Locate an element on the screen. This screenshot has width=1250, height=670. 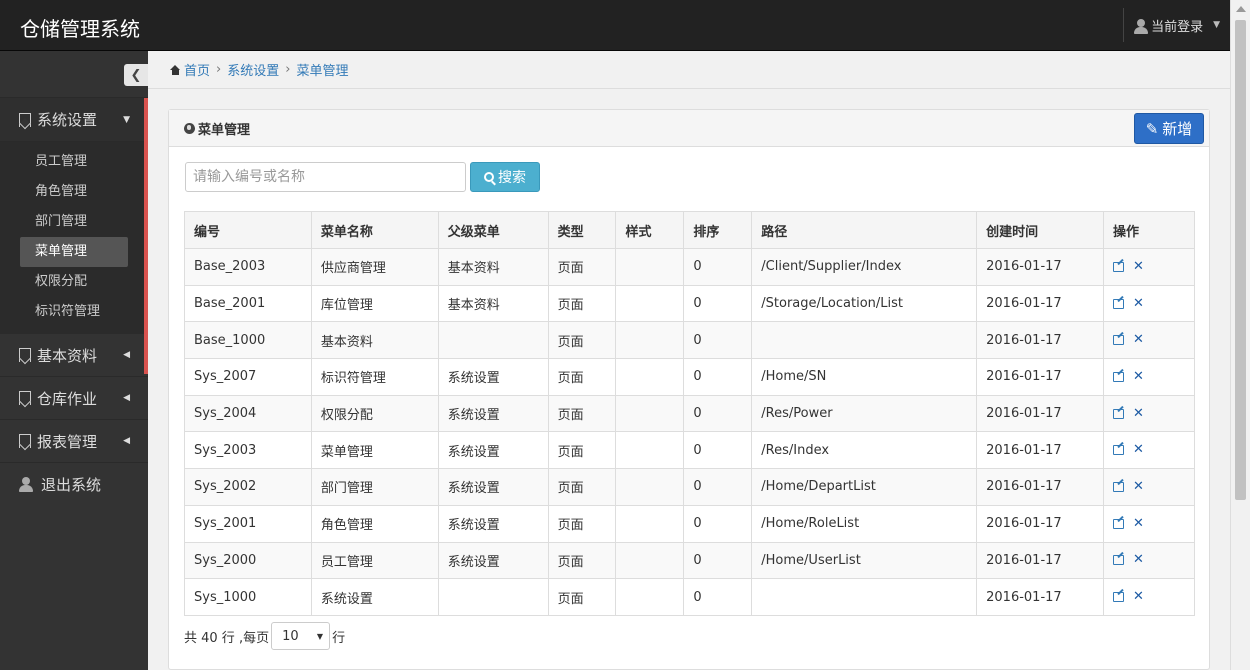
column-header: 创建时间 is located at coordinates (1040, 230).